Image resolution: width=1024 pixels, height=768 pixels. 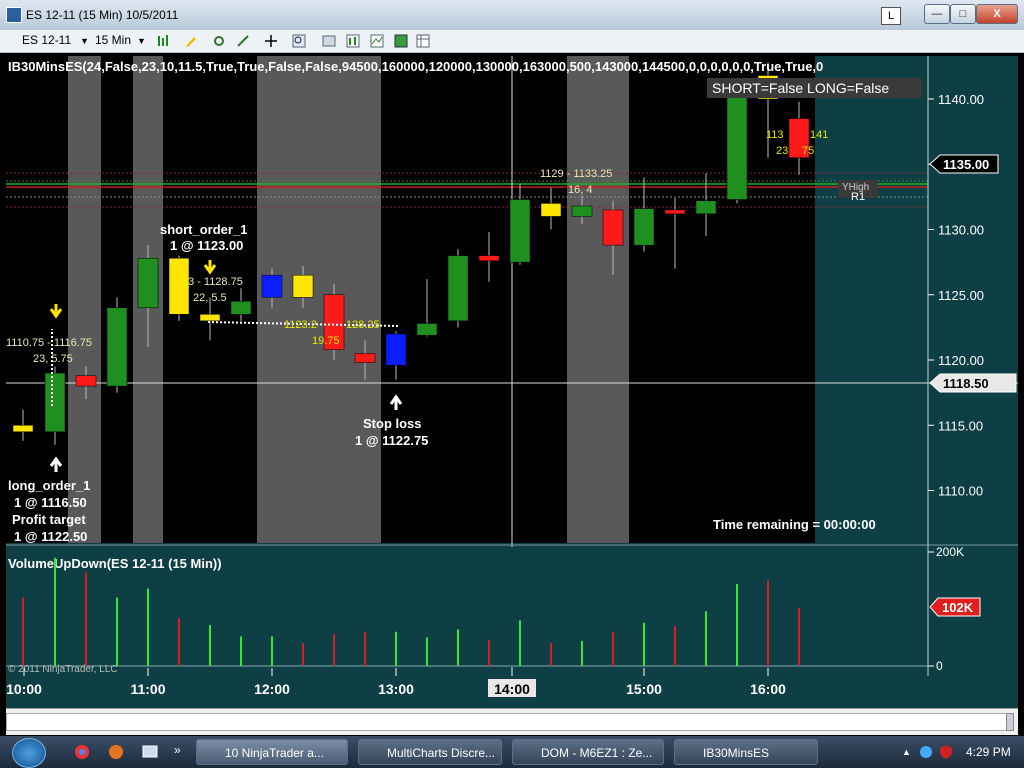 What do you see at coordinates (243, 41) in the screenshot?
I see `strategy-icon` at bounding box center [243, 41].